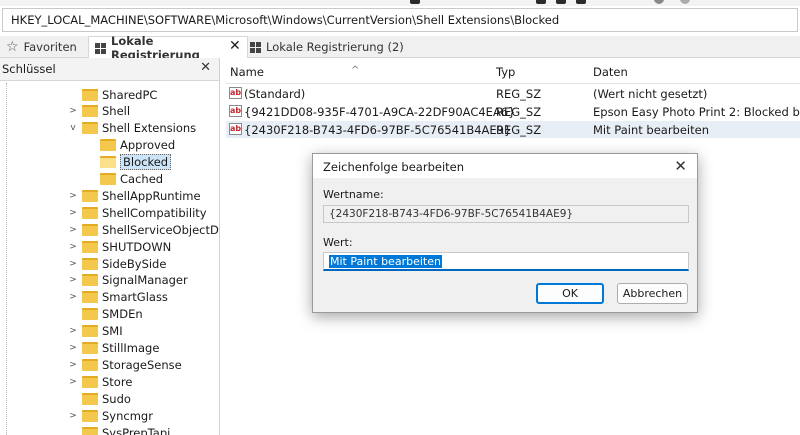  What do you see at coordinates (651, 130) in the screenshot?
I see `value-data: Mit Paint bearbeiten` at bounding box center [651, 130].